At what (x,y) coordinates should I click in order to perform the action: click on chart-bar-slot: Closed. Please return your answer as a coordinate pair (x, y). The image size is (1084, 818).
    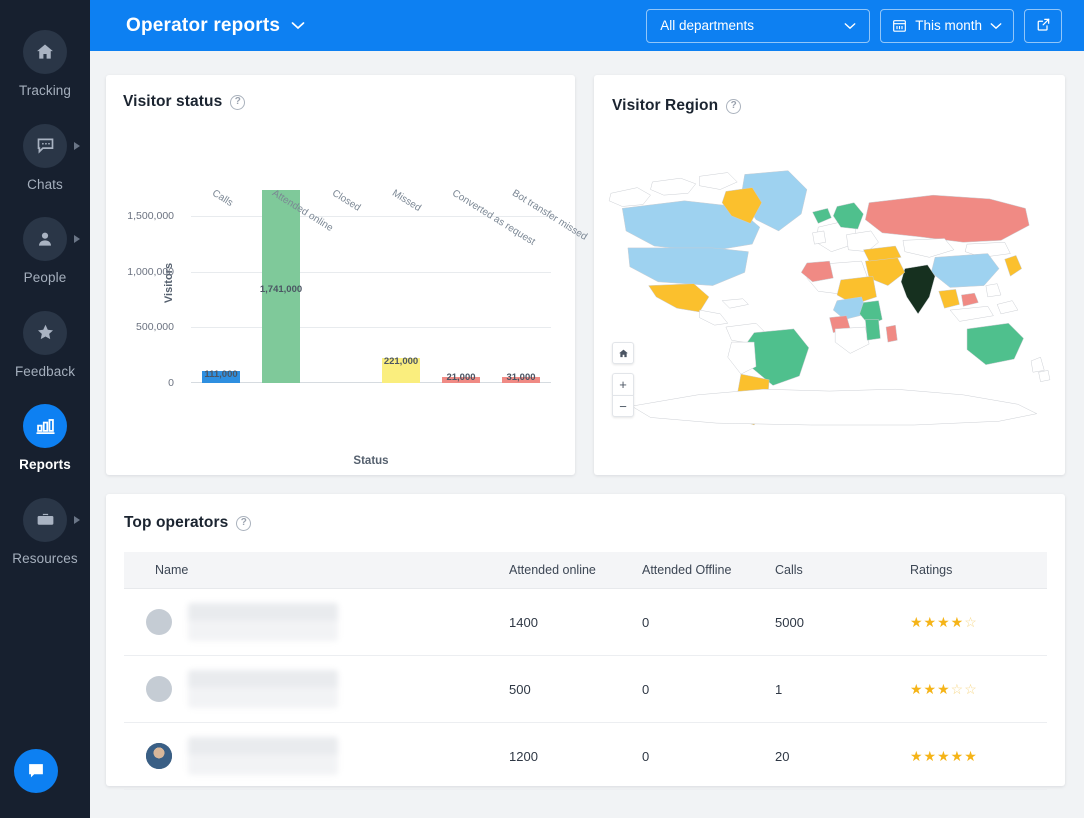
    Looking at the image, I should click on (341, 283).